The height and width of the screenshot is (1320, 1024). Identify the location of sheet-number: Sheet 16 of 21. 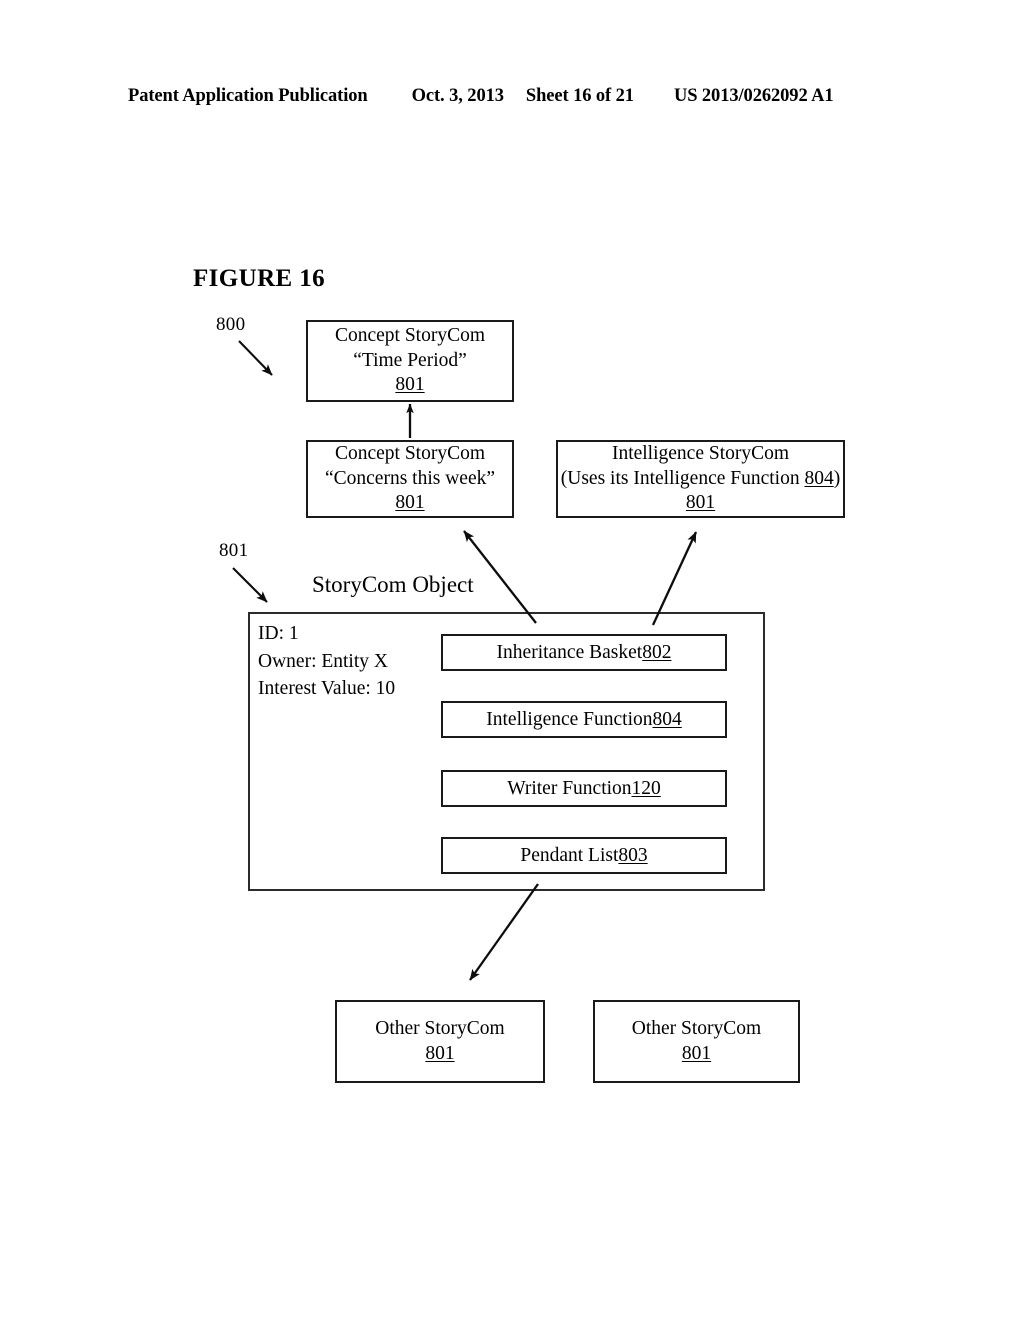
(579, 96).